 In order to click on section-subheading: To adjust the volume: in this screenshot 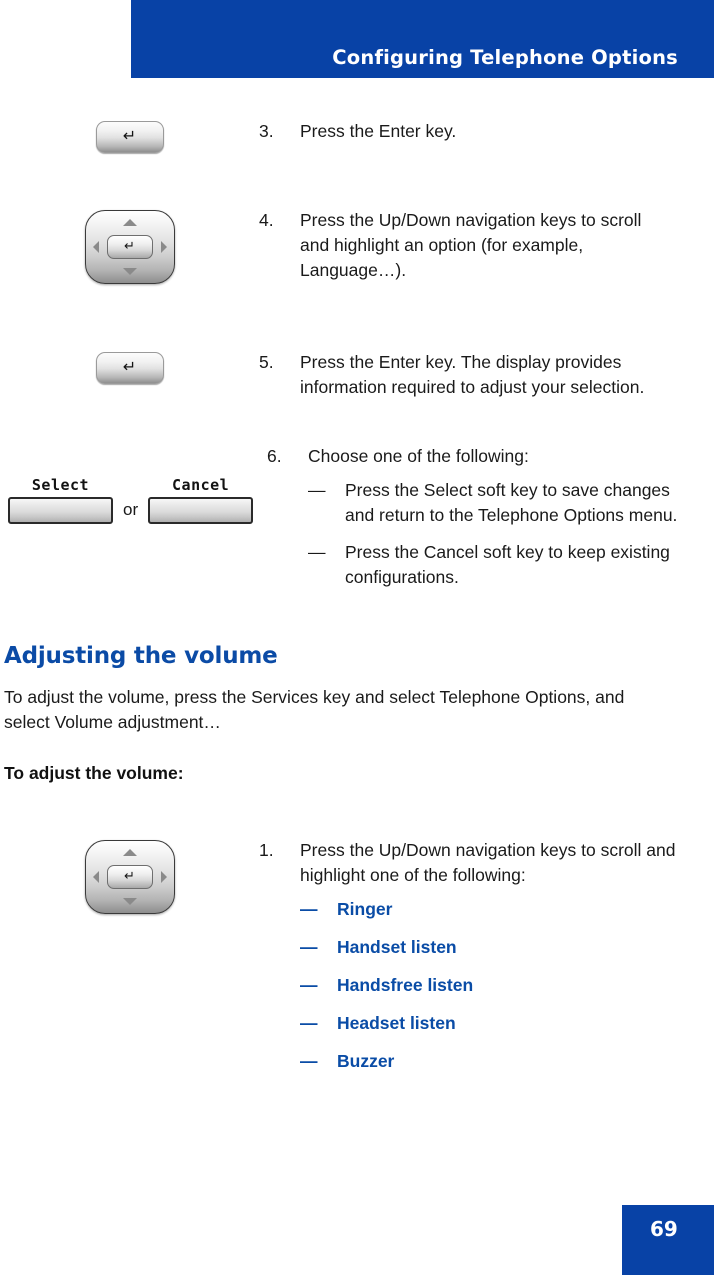, I will do `click(94, 773)`.